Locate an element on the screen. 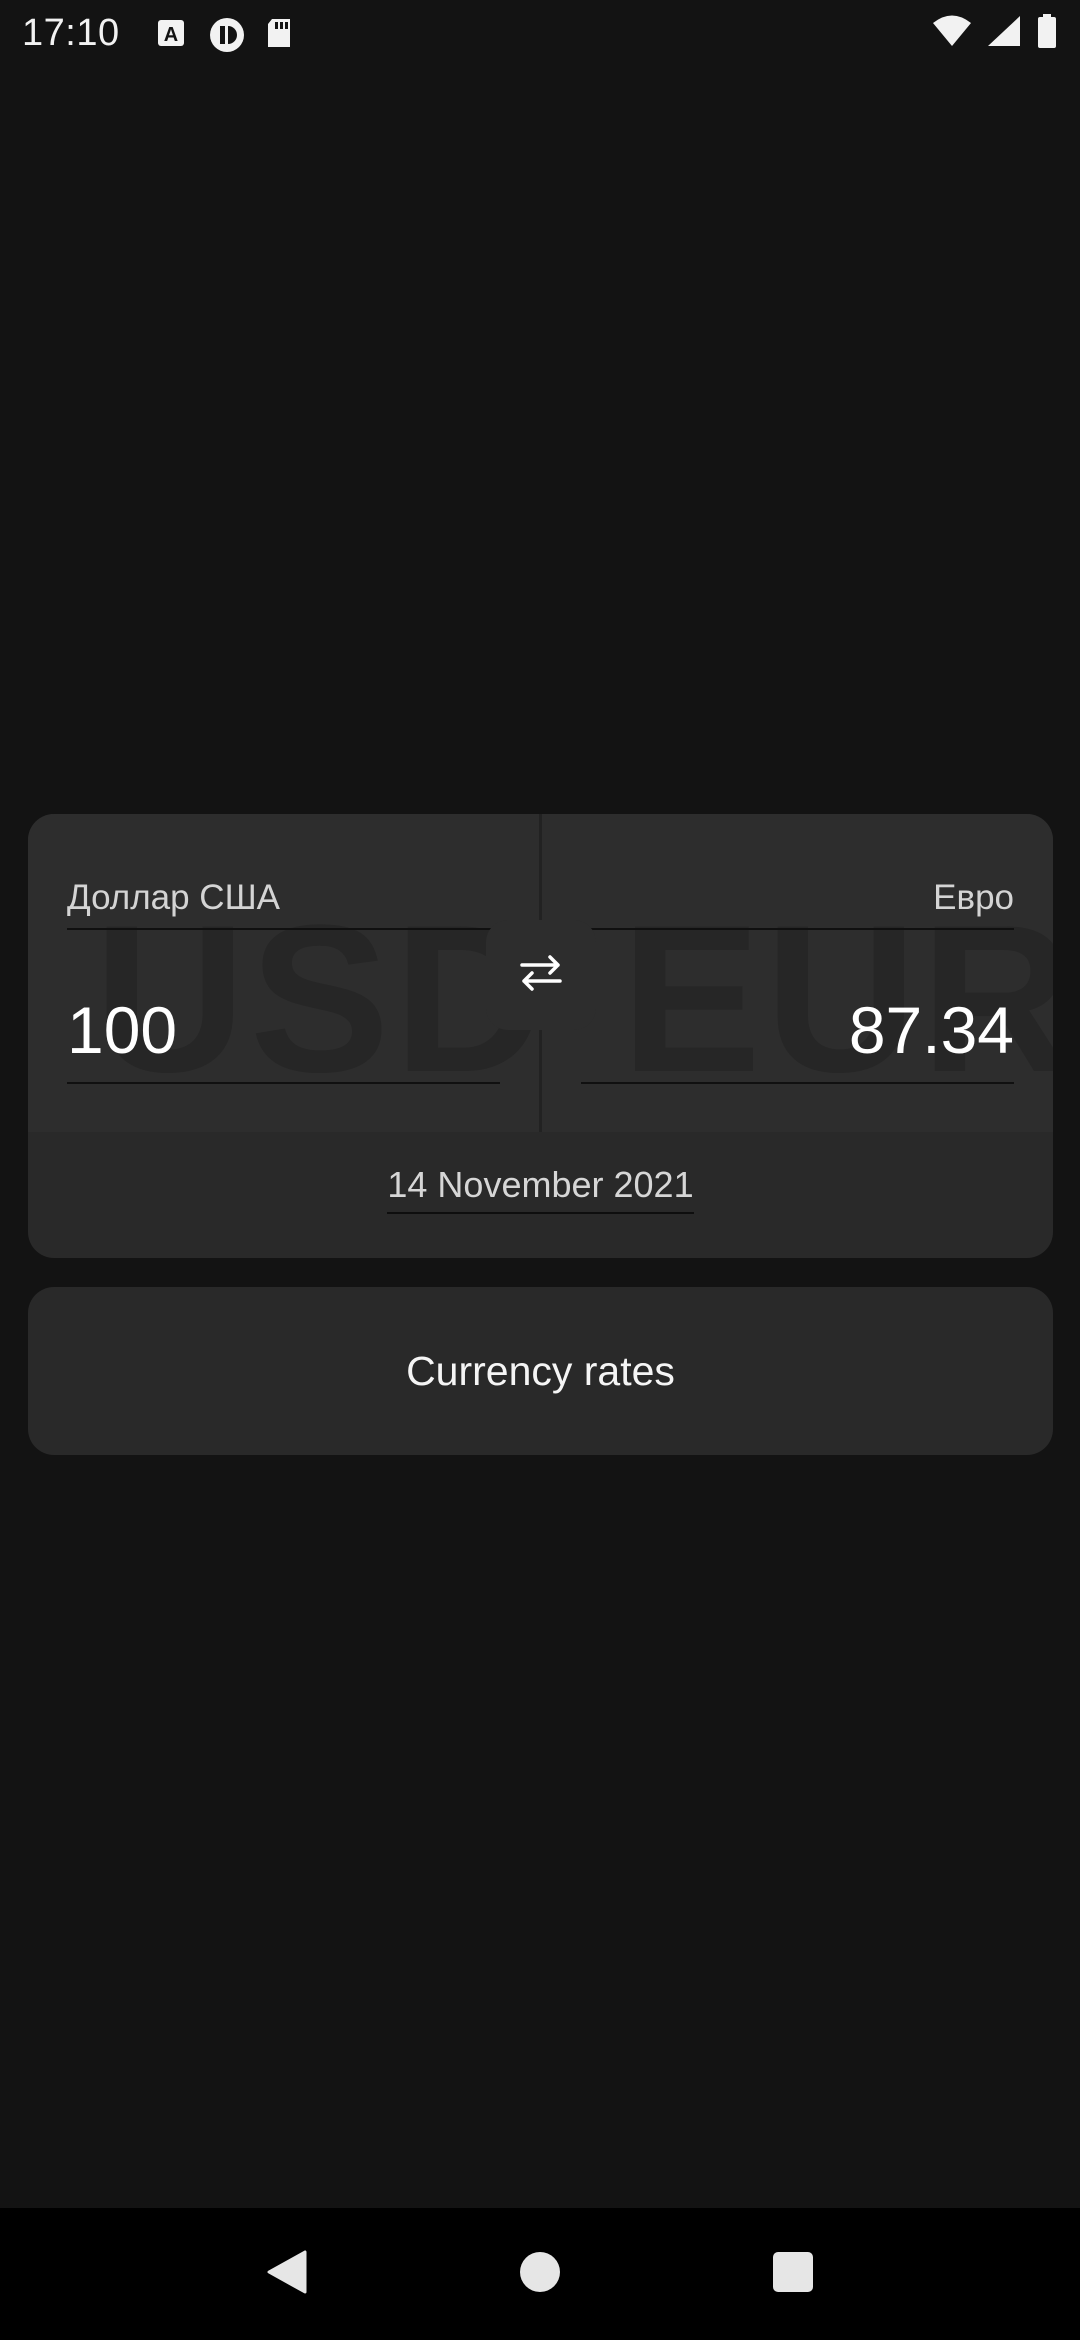 The height and width of the screenshot is (2340, 1080). svg-text: A is located at coordinates (170, 35).